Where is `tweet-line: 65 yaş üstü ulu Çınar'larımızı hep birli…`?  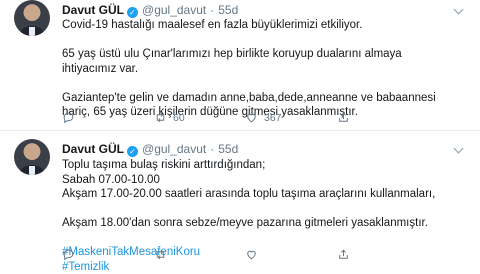 tweet-line: 65 yaş üstü ulu Çınar'larımızı hep birli… is located at coordinates (264, 54).